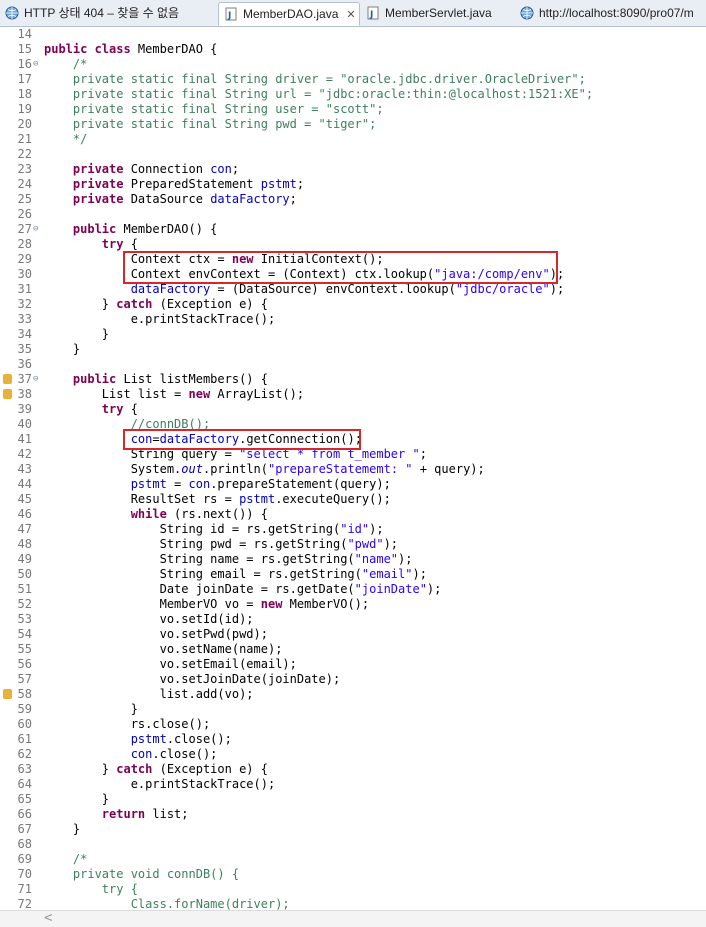  What do you see at coordinates (353, 409) in the screenshot?
I see `code-line: 39 try {` at bounding box center [353, 409].